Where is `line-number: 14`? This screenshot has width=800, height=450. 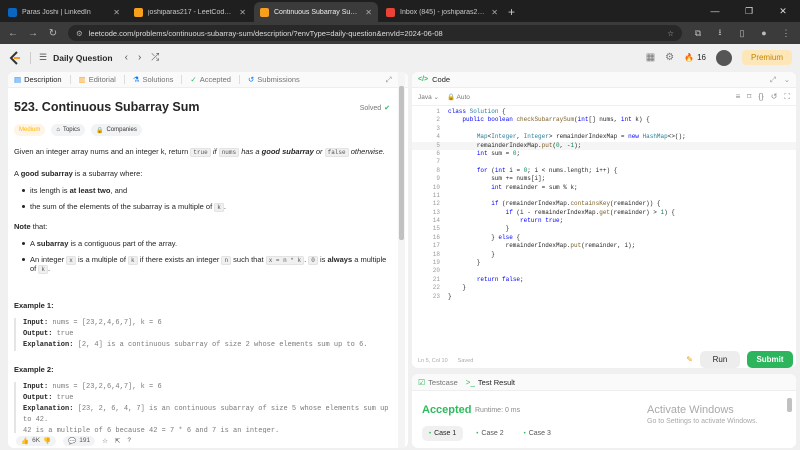
line-number: 14 is located at coordinates (436, 221).